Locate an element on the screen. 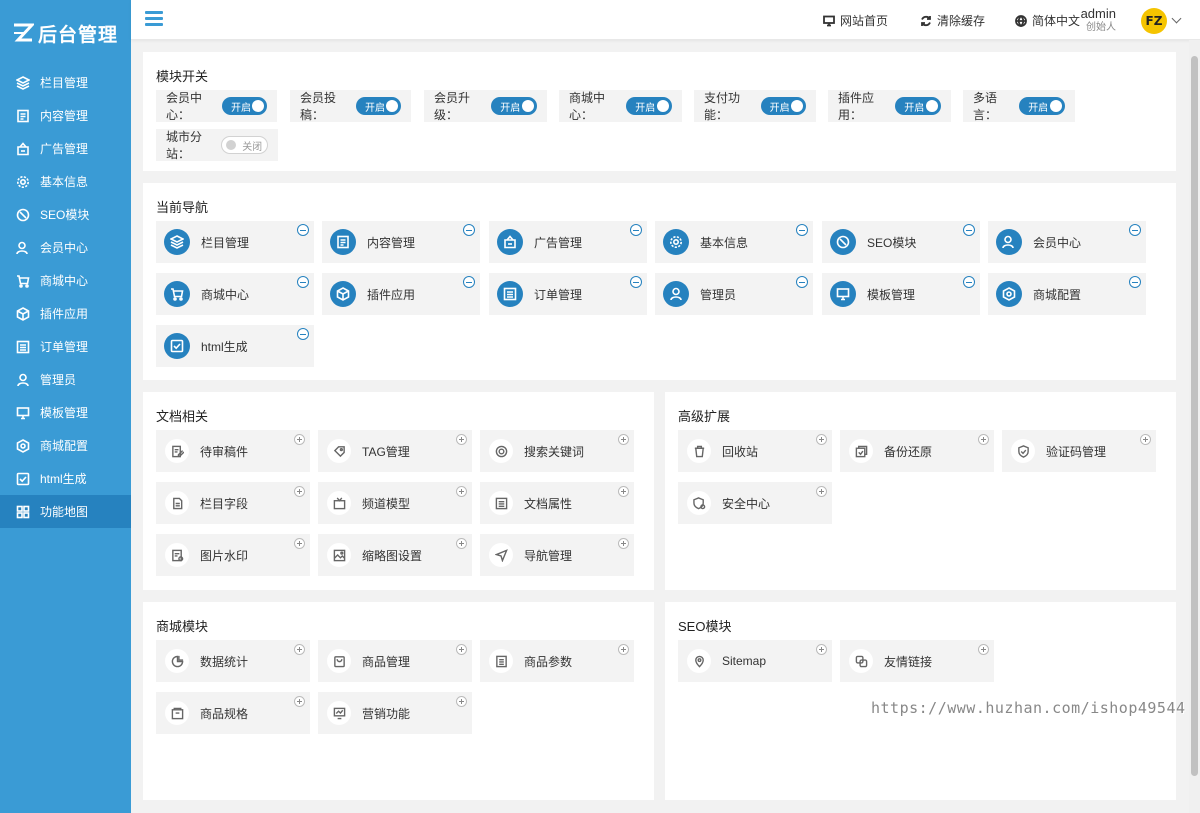  toggle-switch: 关闭 is located at coordinates (244, 145).